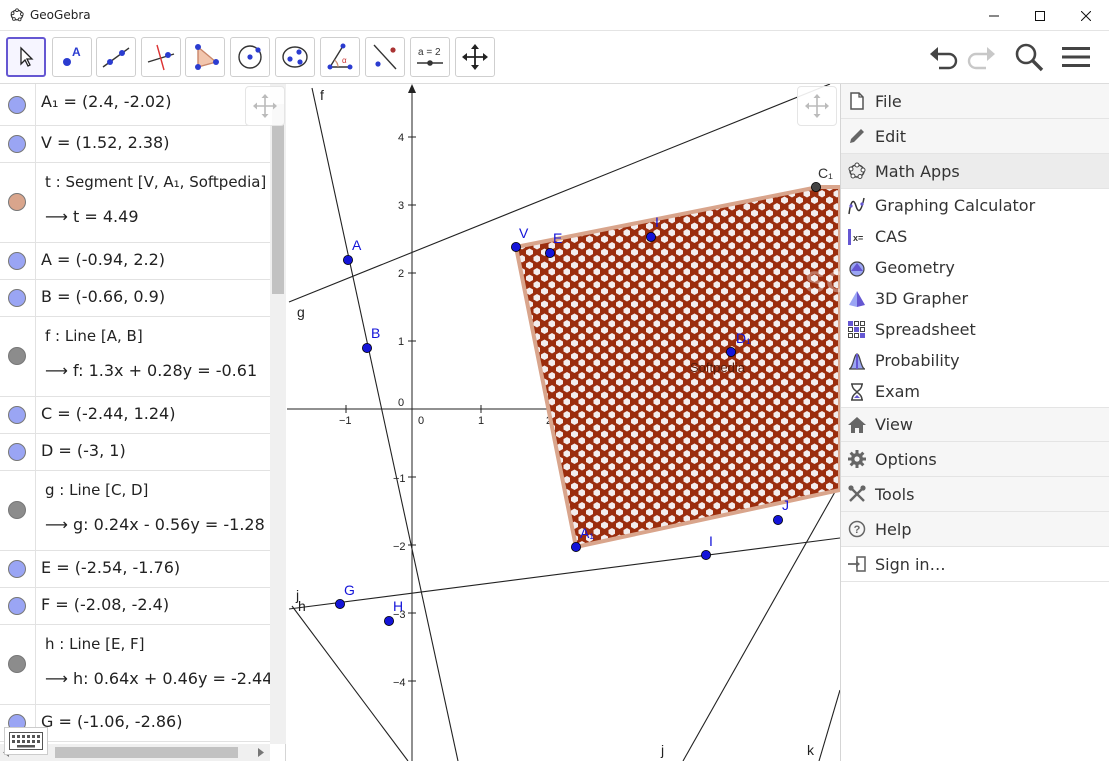  Describe the element at coordinates (135, 452) in the screenshot. I see `algebra-row: D = (-3, 1)` at that location.